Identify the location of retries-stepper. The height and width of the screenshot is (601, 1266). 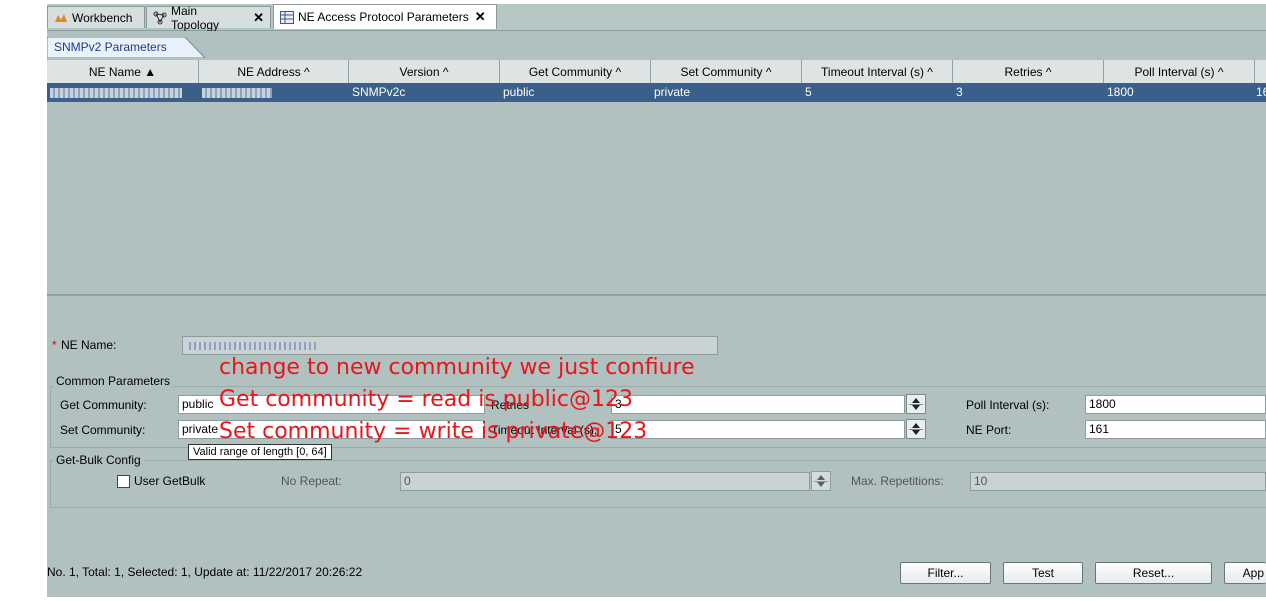
(916, 404).